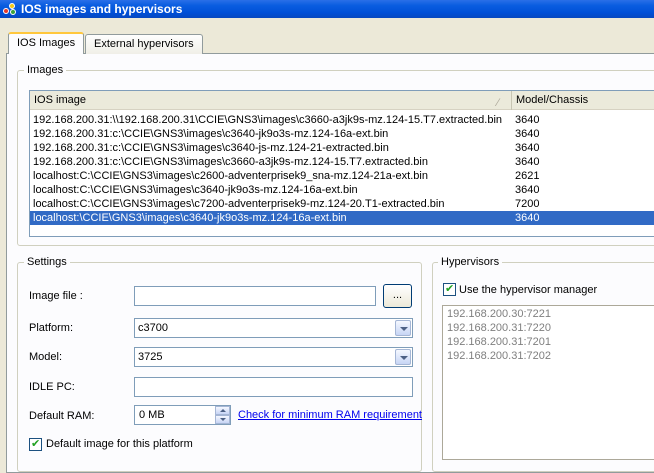  Describe the element at coordinates (327, 9) in the screenshot. I see `title-bar: IOS images and hypervisors` at that location.